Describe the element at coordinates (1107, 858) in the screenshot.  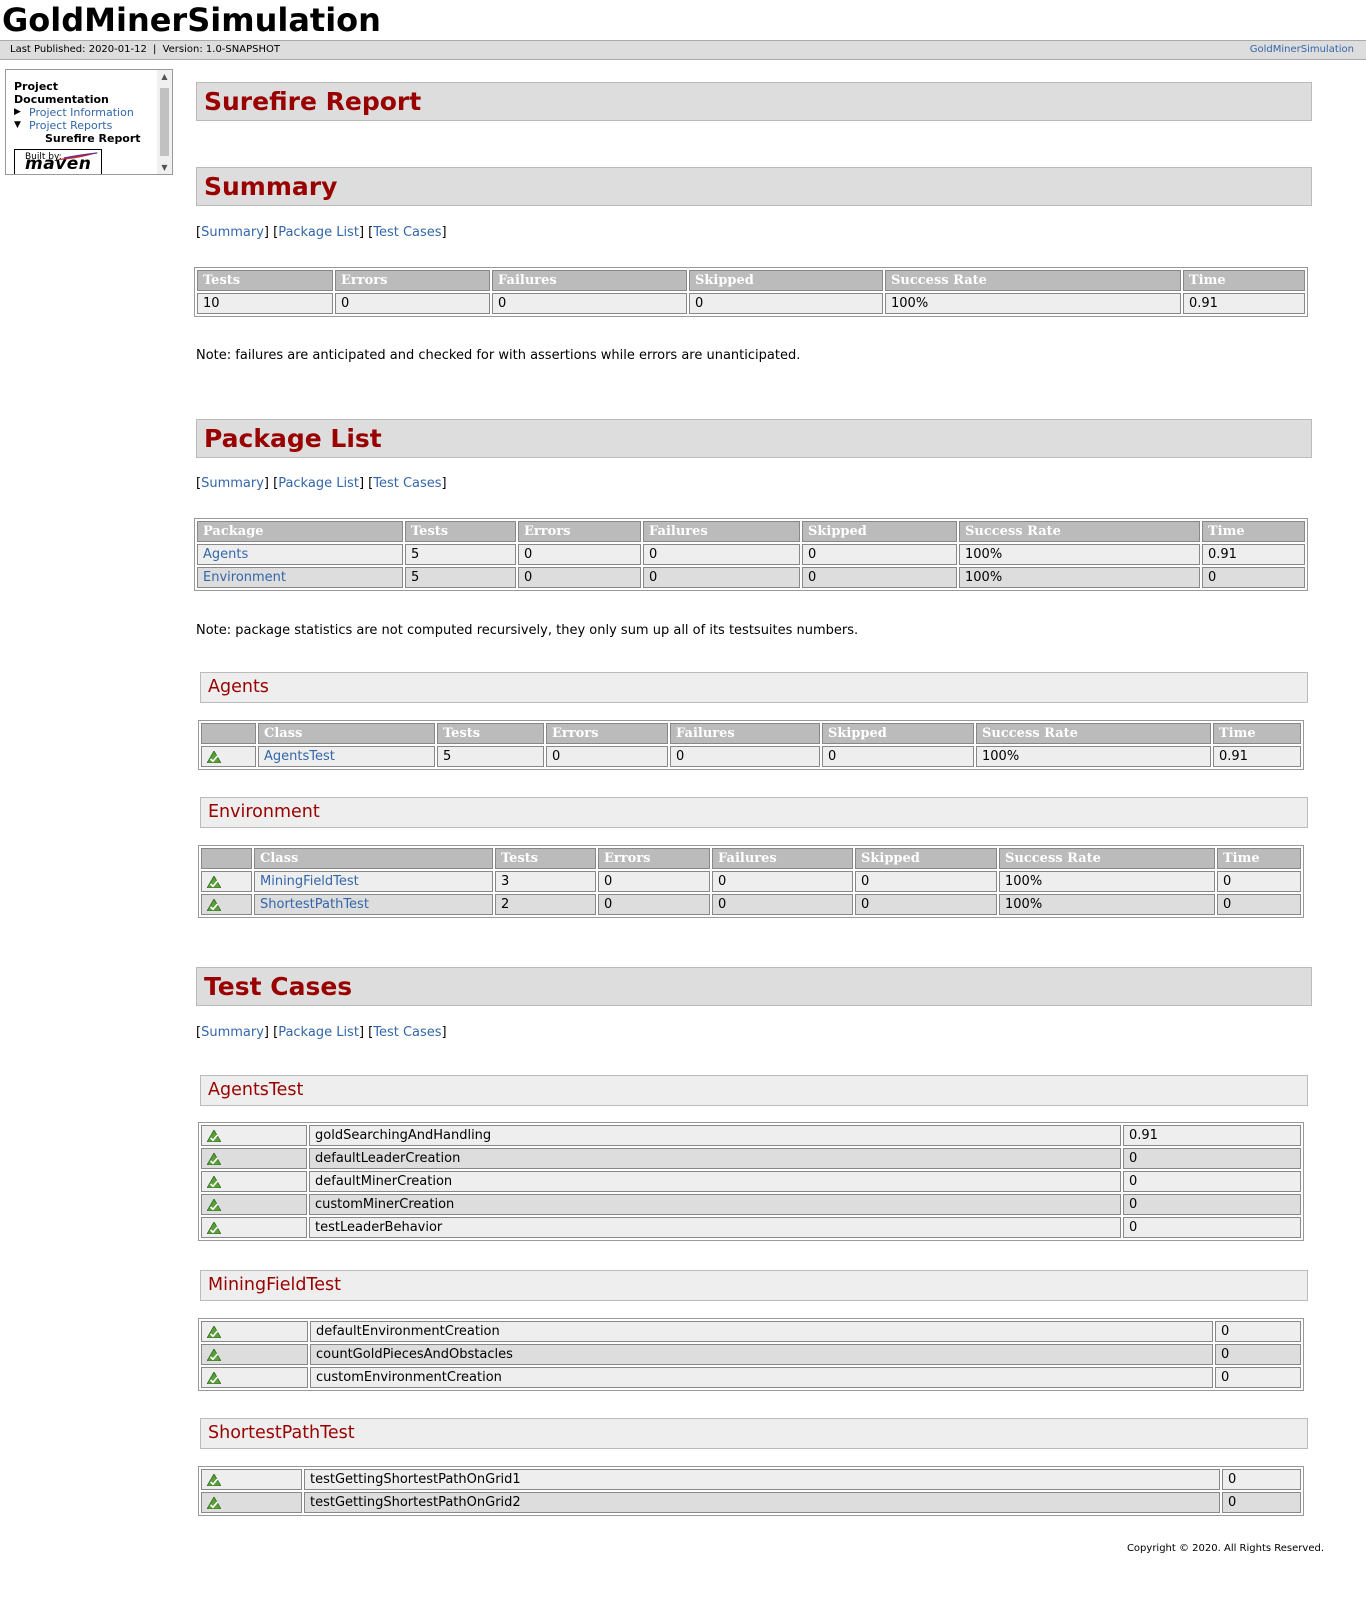
I see `col-header-success-rate: Success Rate` at that location.